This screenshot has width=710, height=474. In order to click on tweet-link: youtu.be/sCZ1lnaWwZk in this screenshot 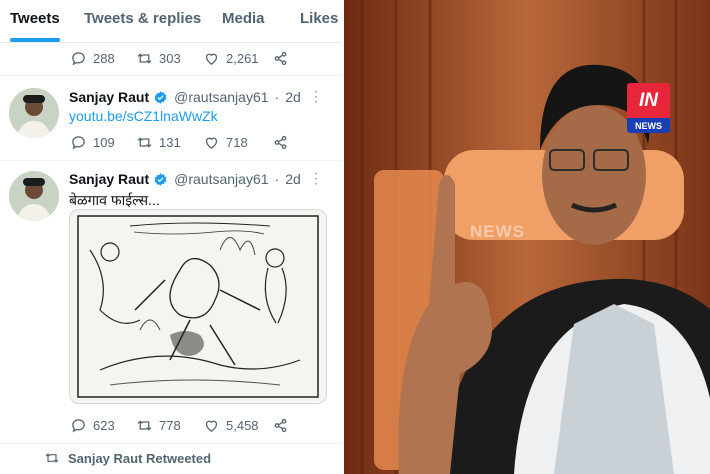, I will do `click(143, 116)`.